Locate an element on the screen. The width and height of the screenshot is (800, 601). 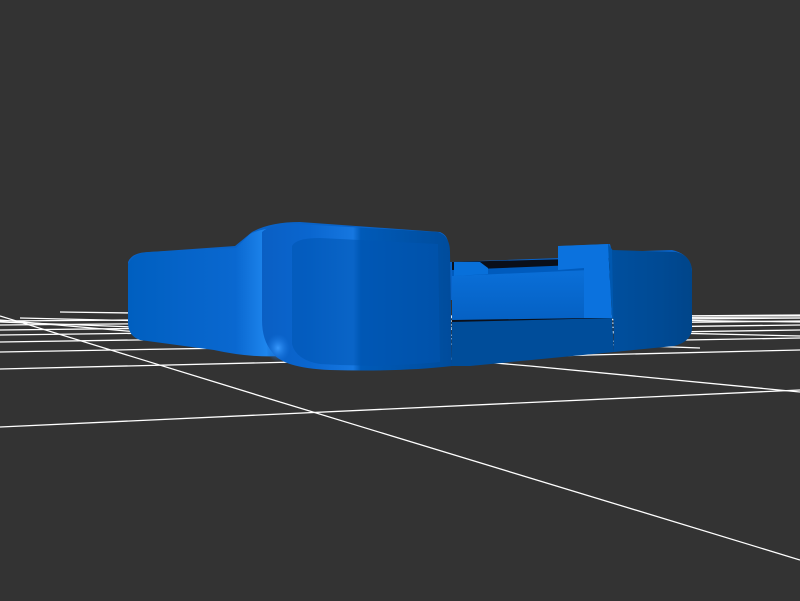
specular-highlight is located at coordinates (278, 348).